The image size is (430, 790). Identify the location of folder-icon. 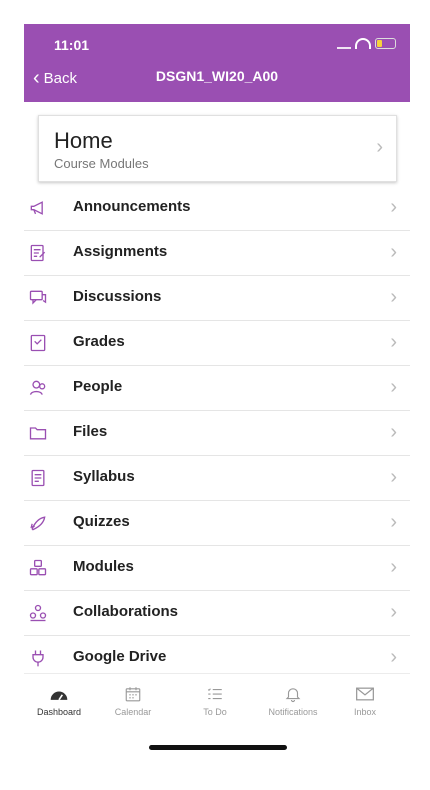
(38, 433).